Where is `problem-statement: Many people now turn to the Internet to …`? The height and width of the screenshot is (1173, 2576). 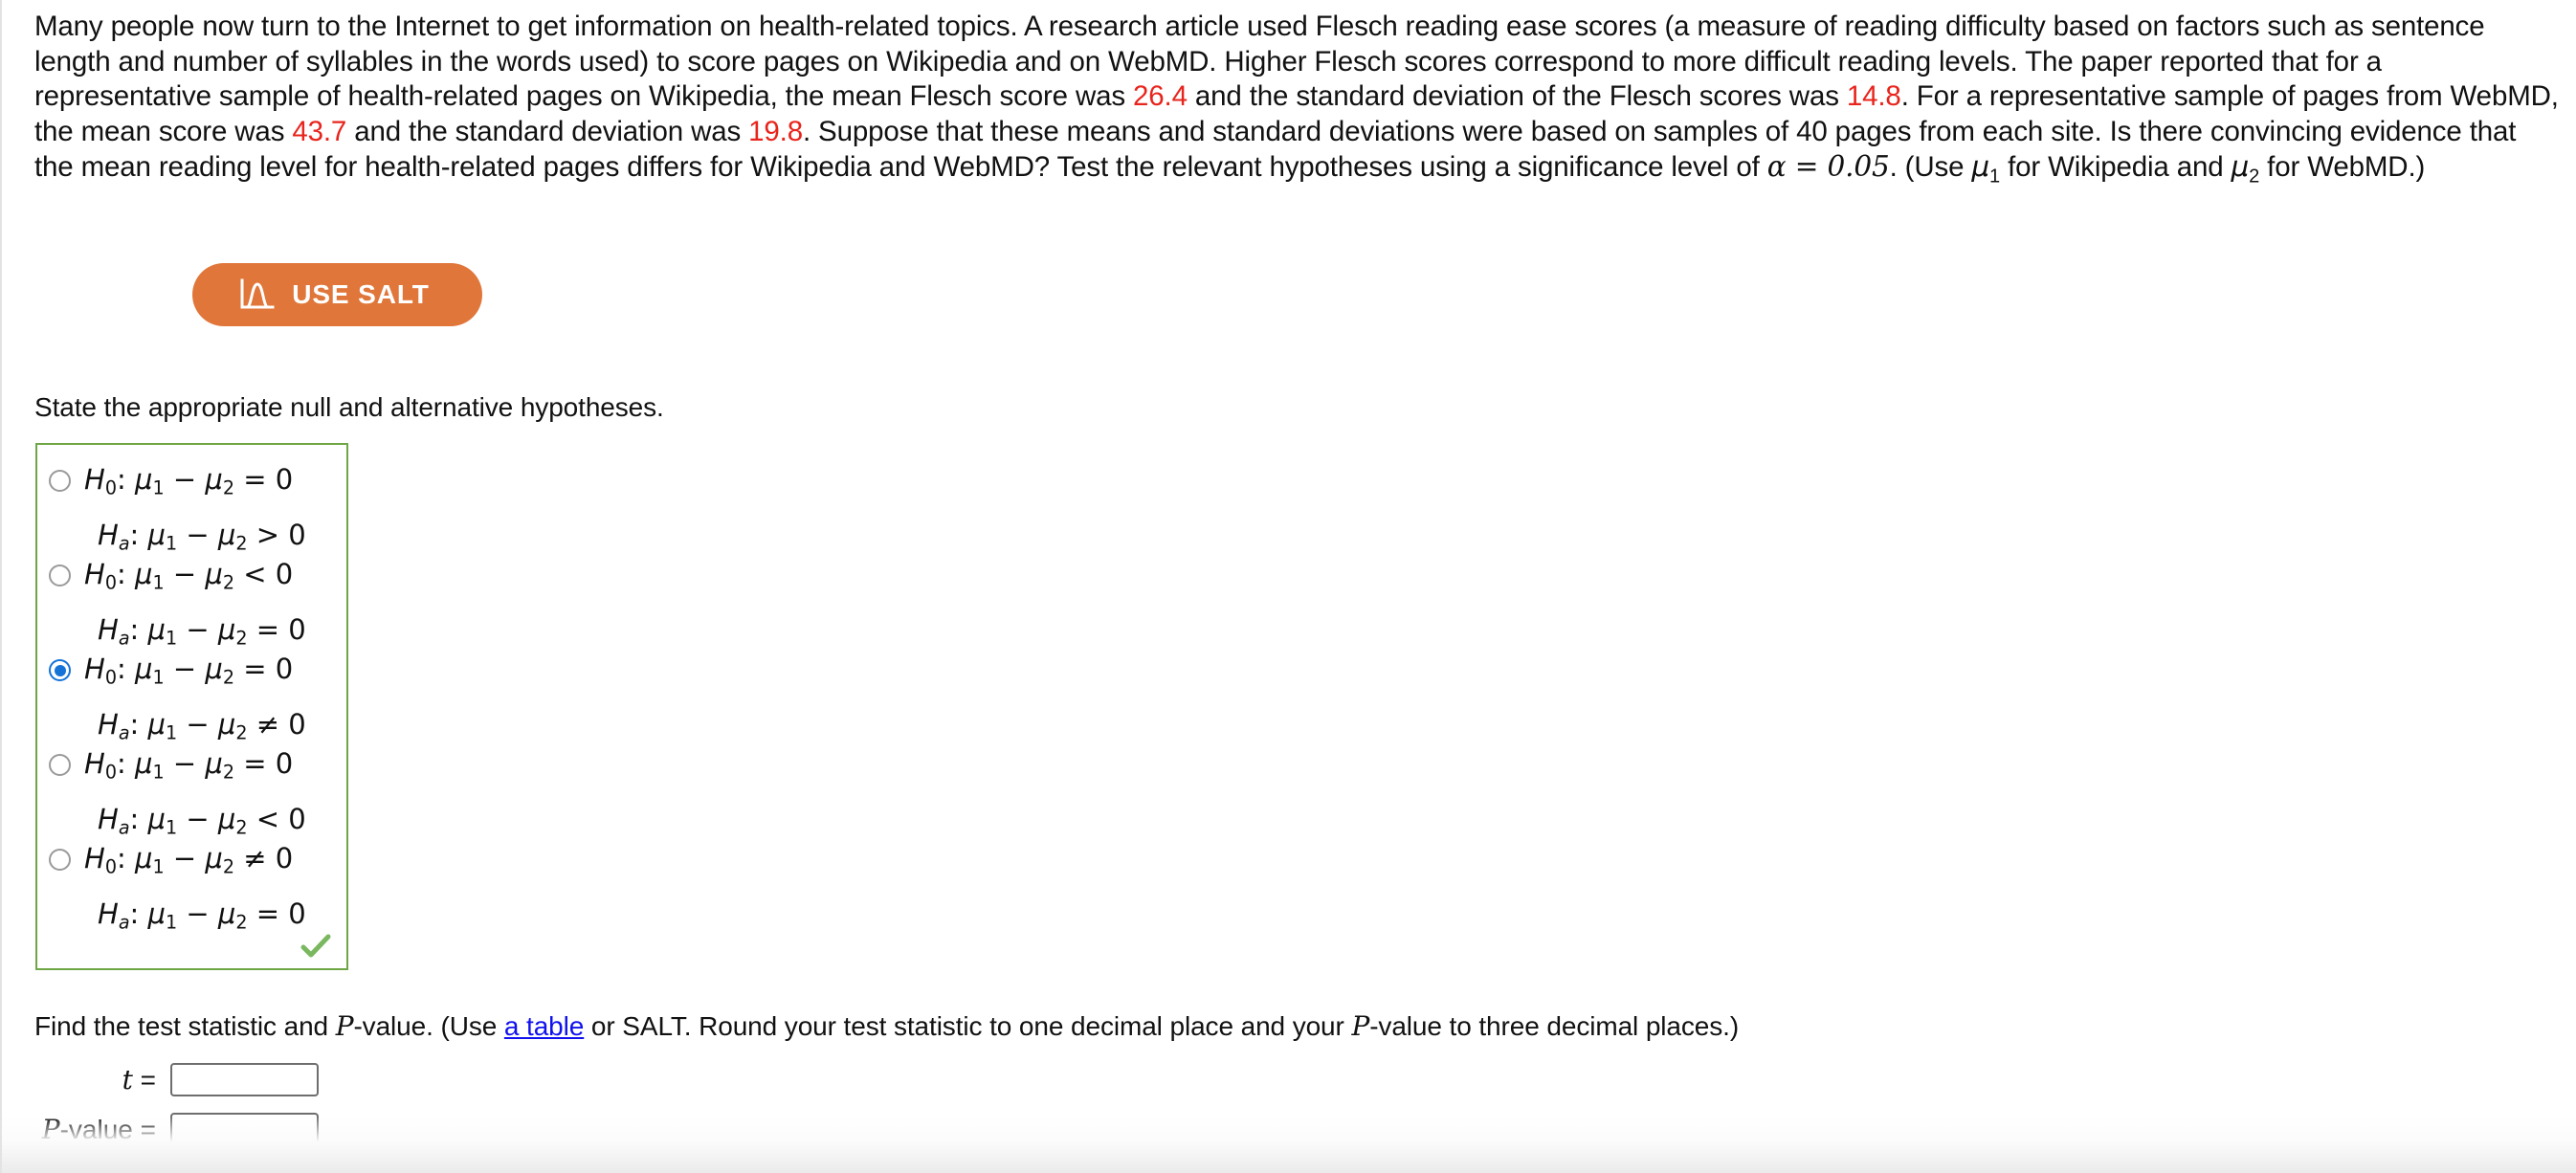 problem-statement: Many people now turn to the Internet to … is located at coordinates (1296, 99).